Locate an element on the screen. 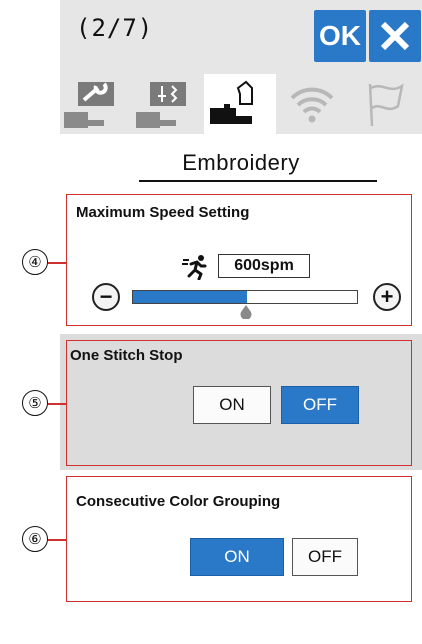 This screenshot has width=422, height=644. tab-embroidery-settings is located at coordinates (240, 104).